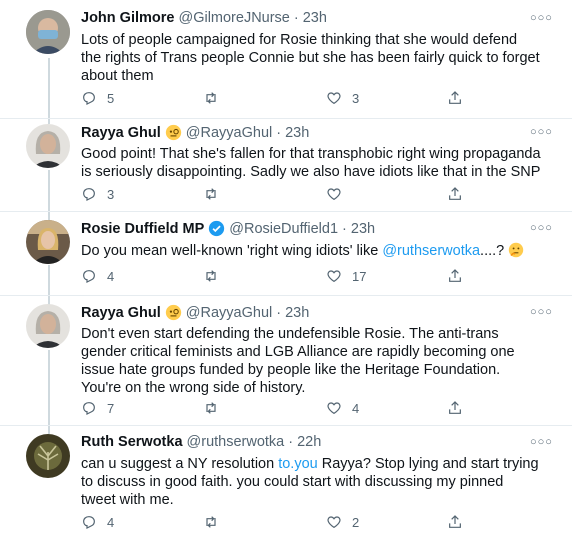 This screenshot has width=572, height=544. What do you see at coordinates (359, 276) in the screenshot?
I see `like-count: 17` at bounding box center [359, 276].